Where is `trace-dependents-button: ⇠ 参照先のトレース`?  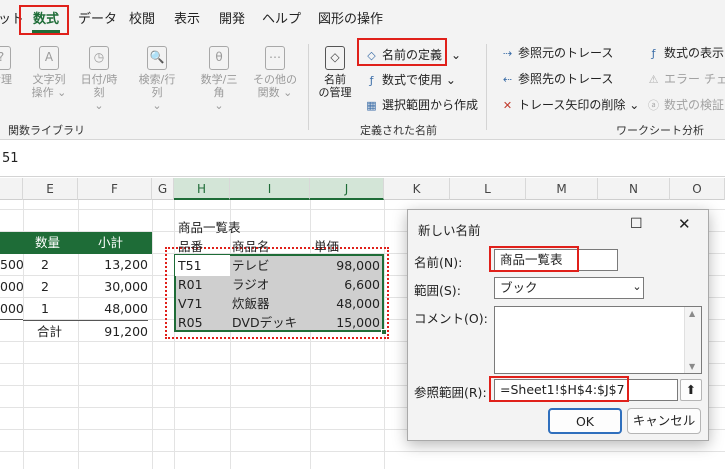 trace-dependents-button: ⇠ 参照先のトレース is located at coordinates (557, 79).